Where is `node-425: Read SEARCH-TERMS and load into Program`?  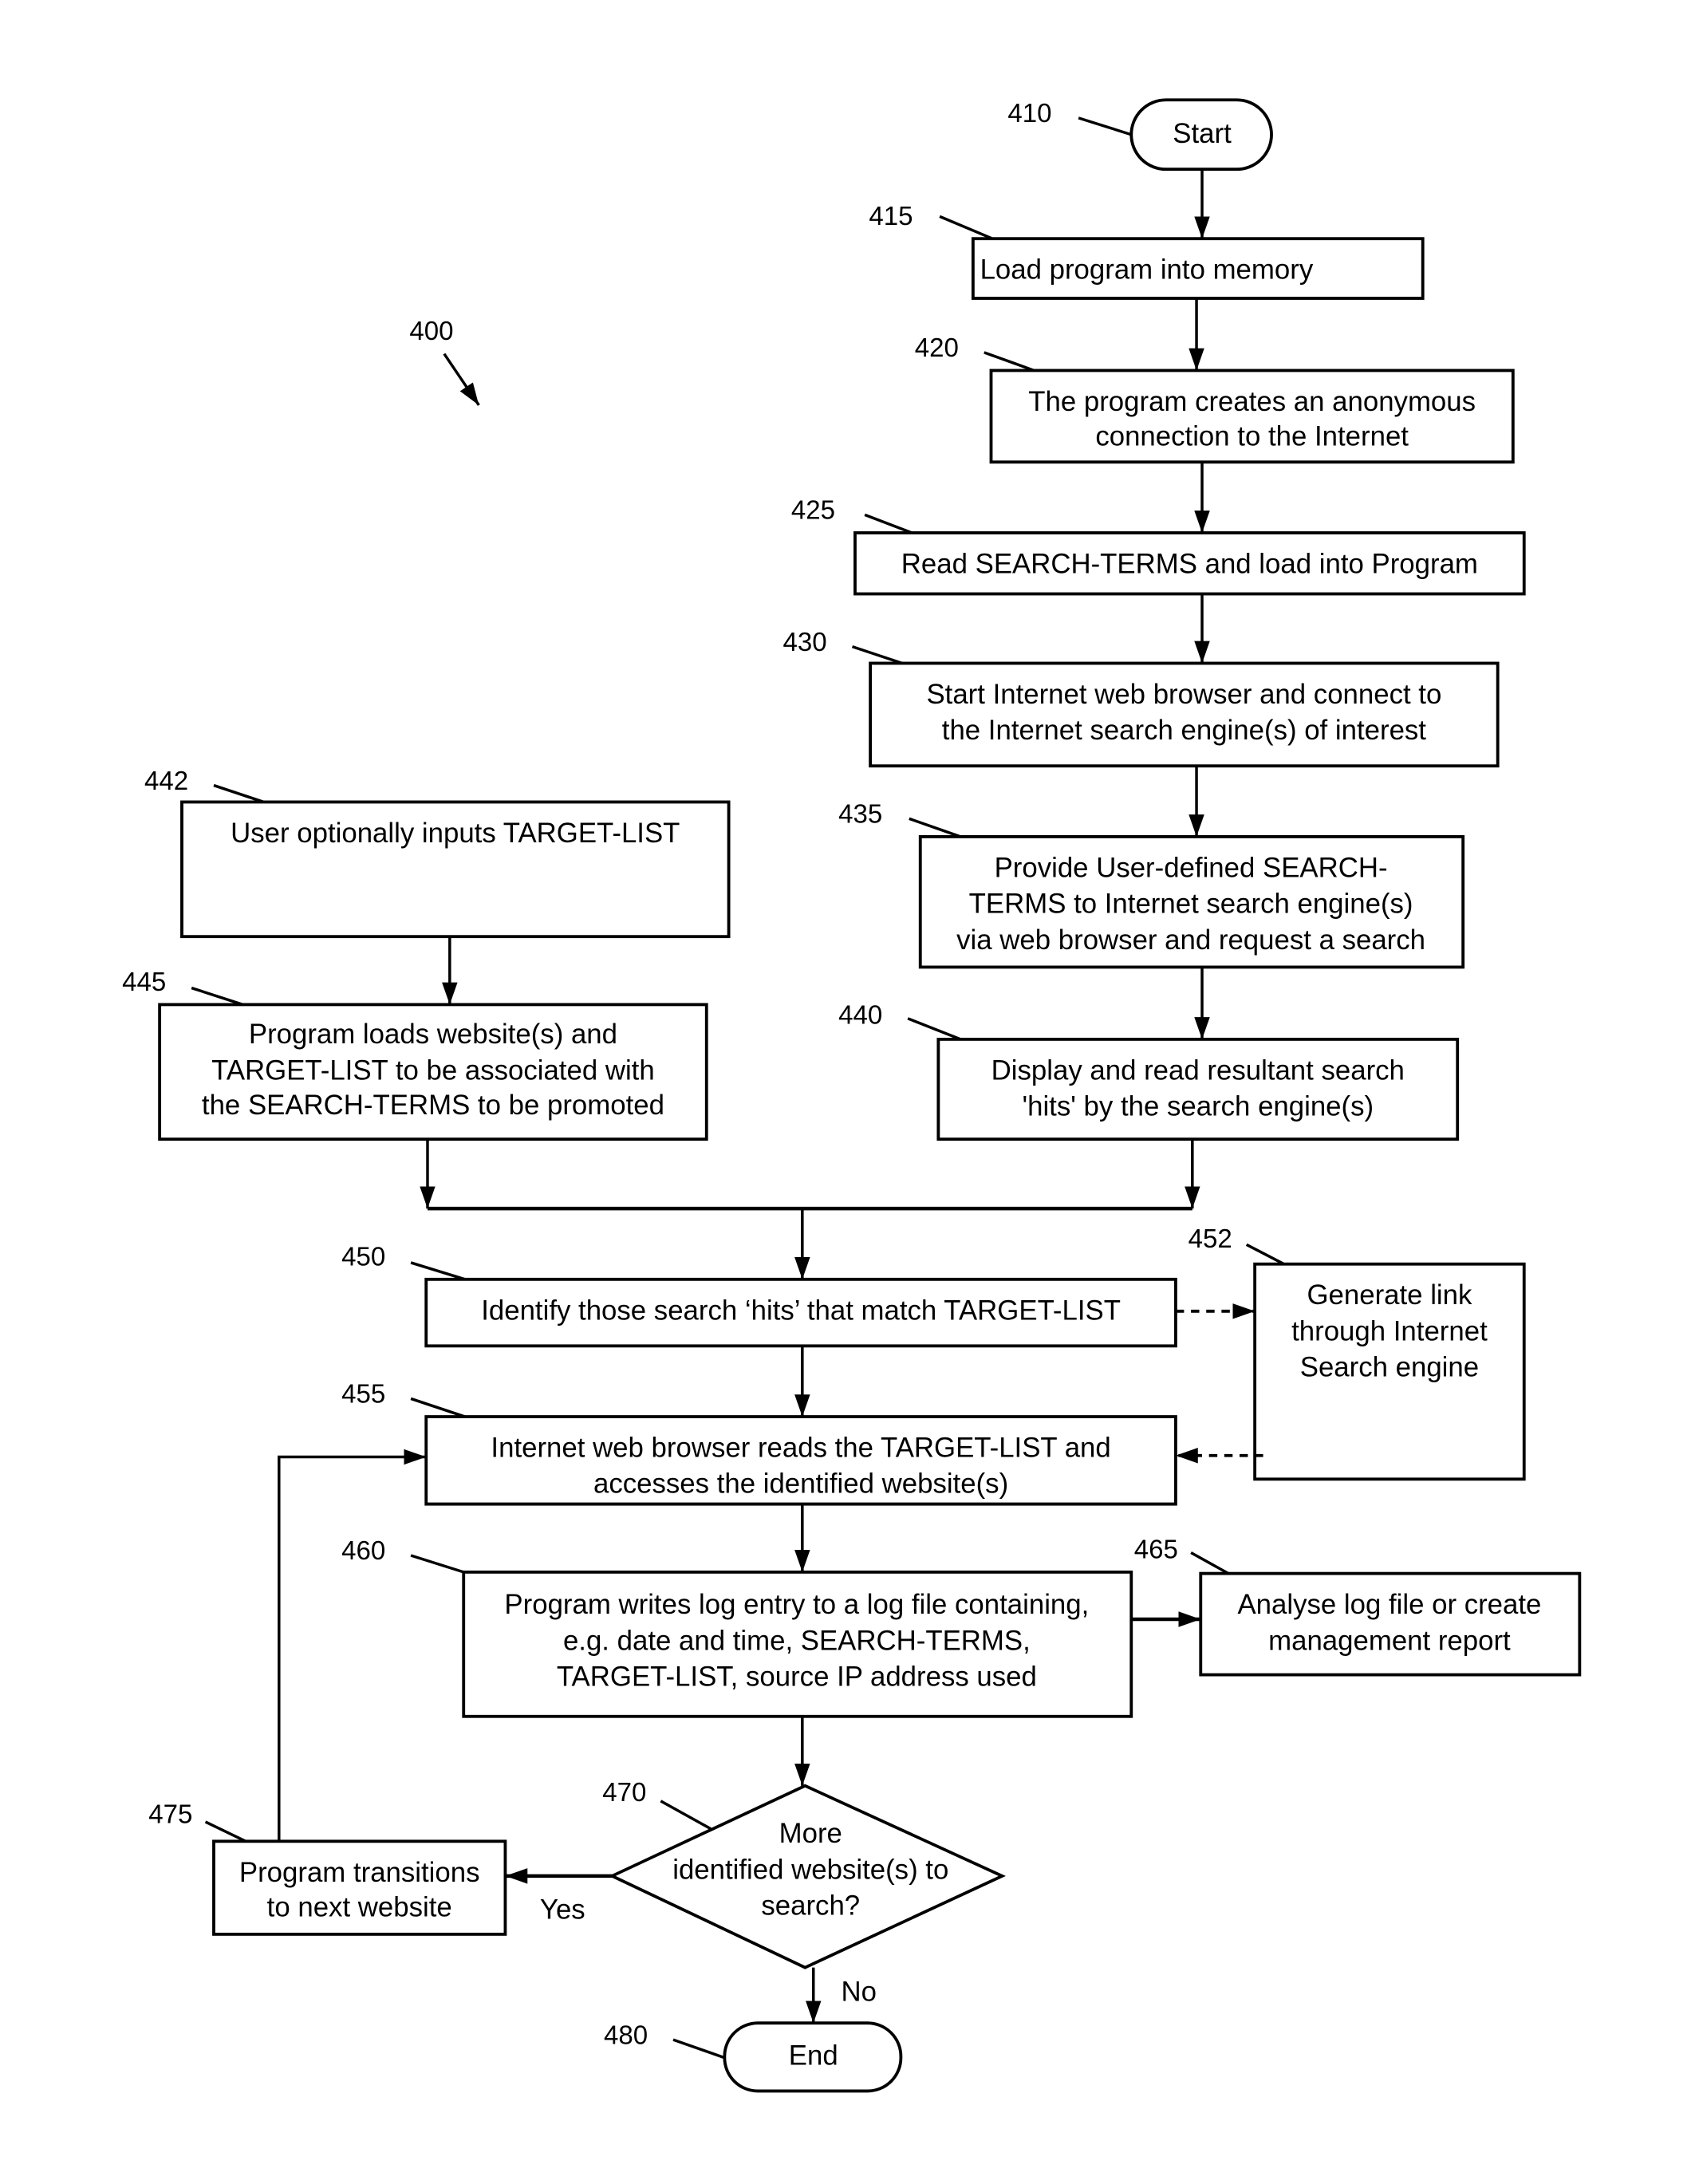
node-425: Read SEARCH-TERMS and load into Program is located at coordinates (1189, 563).